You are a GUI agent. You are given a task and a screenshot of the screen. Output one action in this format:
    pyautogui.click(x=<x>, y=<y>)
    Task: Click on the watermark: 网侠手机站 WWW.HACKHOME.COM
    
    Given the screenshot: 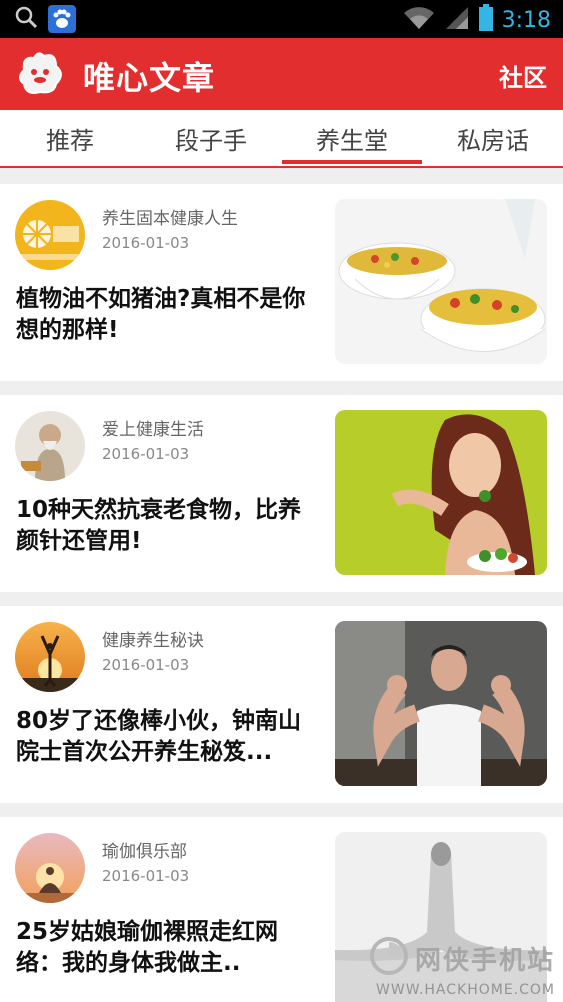 What is the action you would take?
    pyautogui.click(x=462, y=967)
    